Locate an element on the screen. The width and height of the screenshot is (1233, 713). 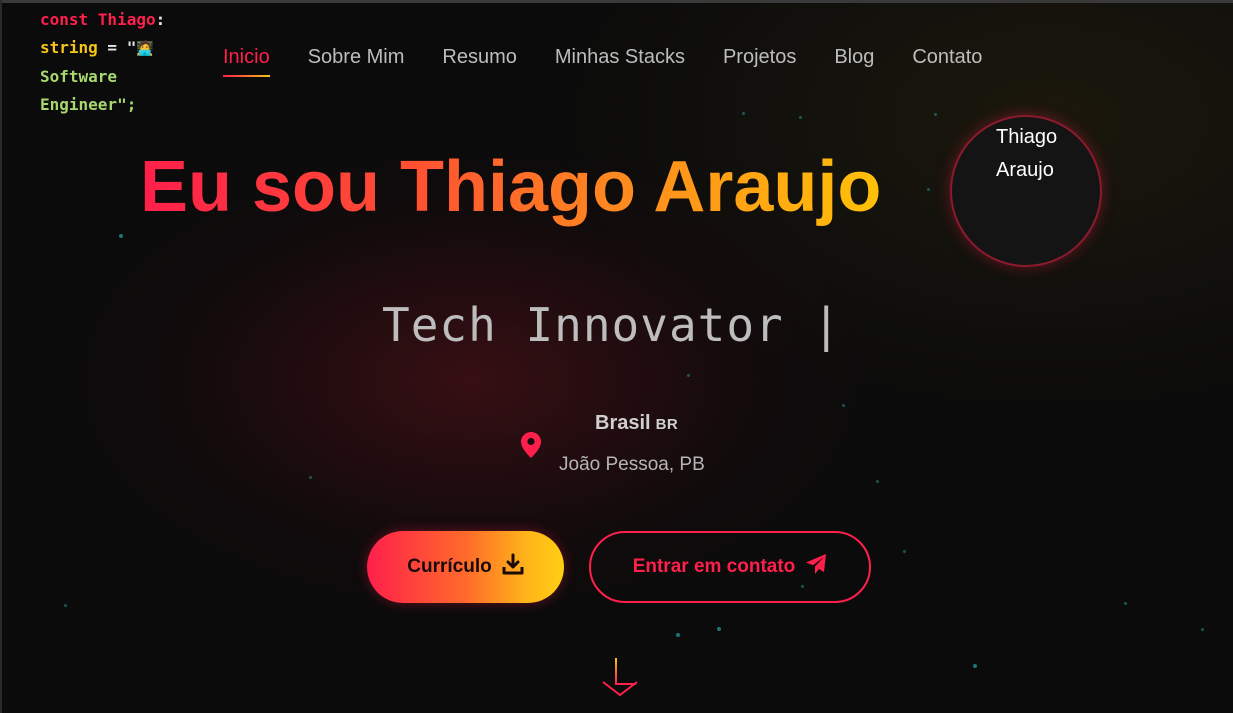
window-top-border is located at coordinates (616, 1).